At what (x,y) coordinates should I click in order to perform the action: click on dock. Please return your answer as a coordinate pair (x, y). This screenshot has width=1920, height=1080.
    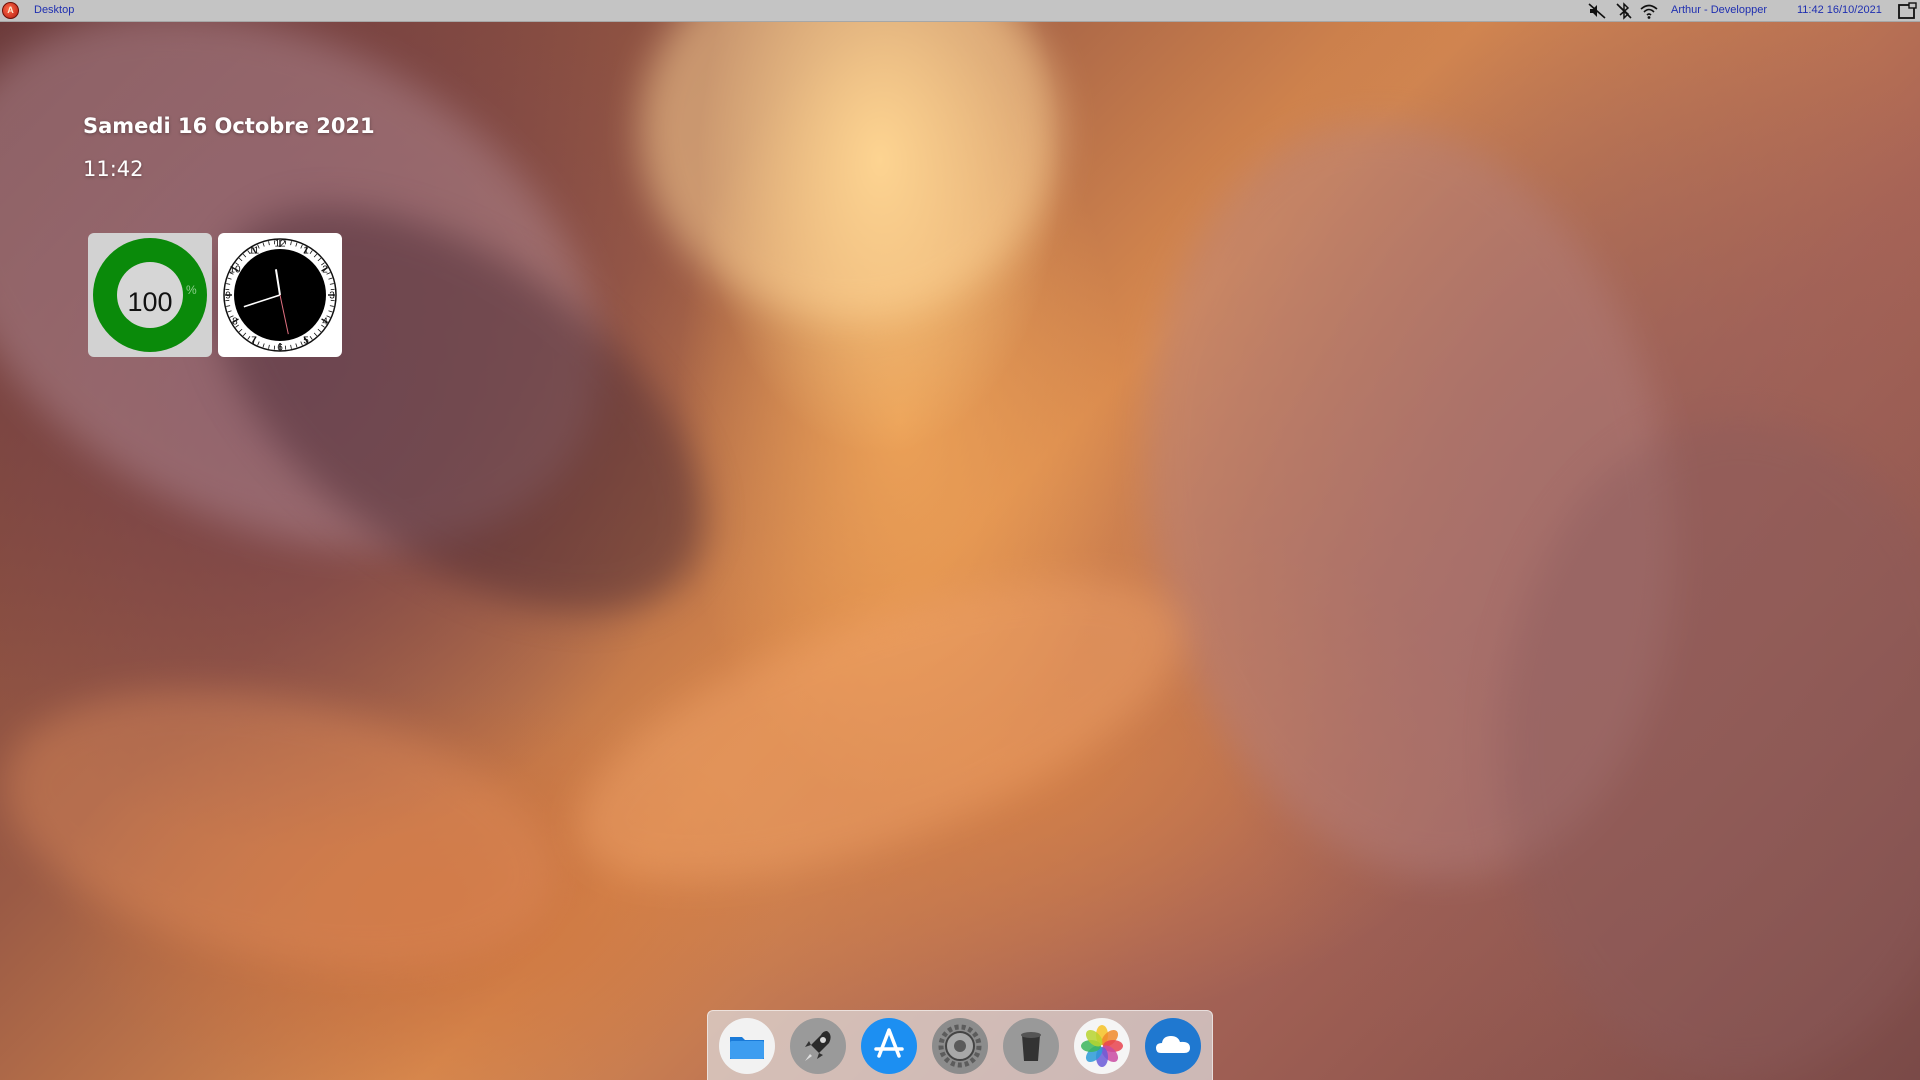
    Looking at the image, I should click on (960, 1045).